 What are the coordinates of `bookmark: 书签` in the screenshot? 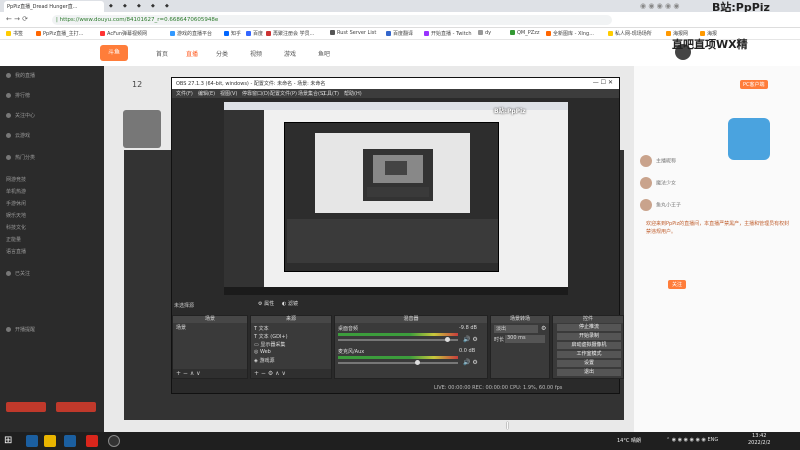 It's located at (14, 33).